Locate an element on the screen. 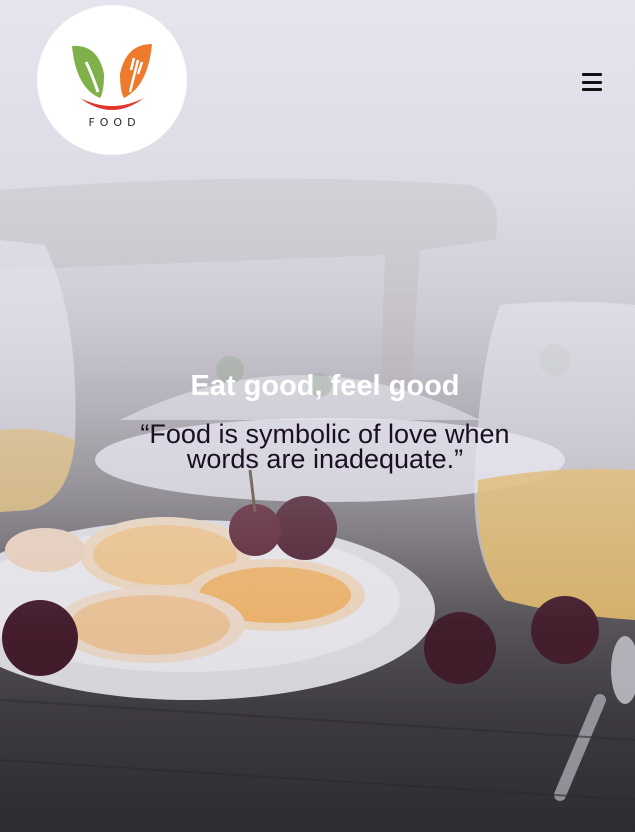 Image resolution: width=635 pixels, height=832 pixels. logo-text: FOOD is located at coordinates (114, 122).